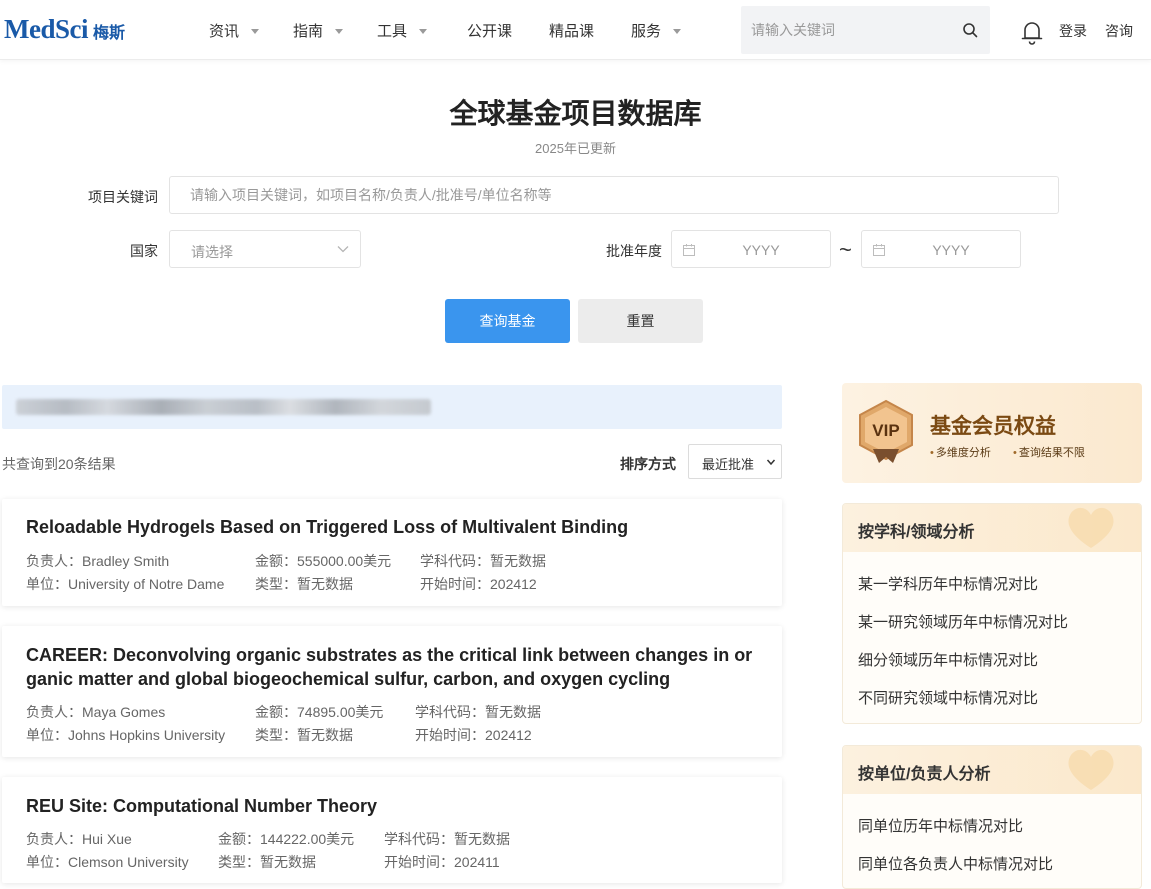  What do you see at coordinates (851, 30) in the screenshot?
I see `header-search-input` at bounding box center [851, 30].